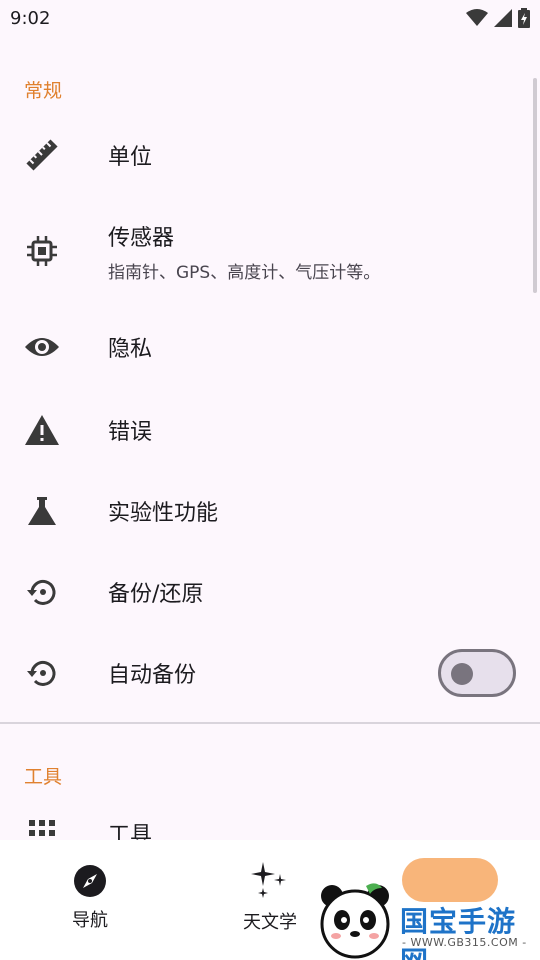 Image resolution: width=540 pixels, height=960 pixels. What do you see at coordinates (270, 430) in the screenshot?
I see `settings-item-errors: 错误` at bounding box center [270, 430].